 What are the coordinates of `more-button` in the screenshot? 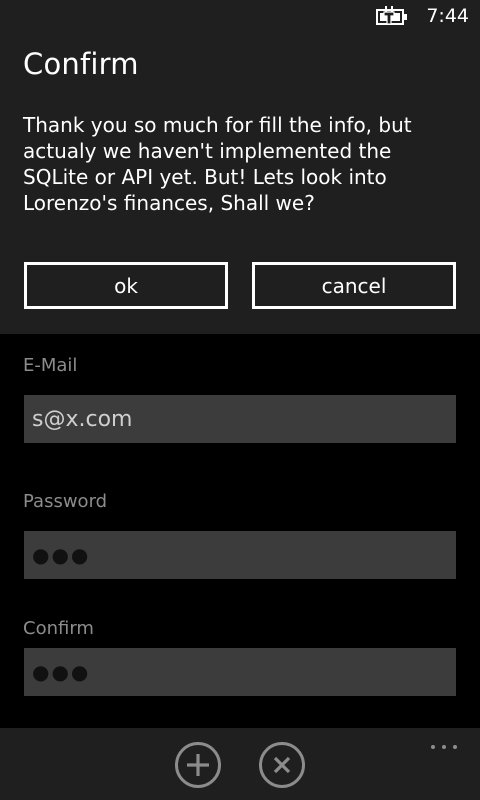 It's located at (444, 742).